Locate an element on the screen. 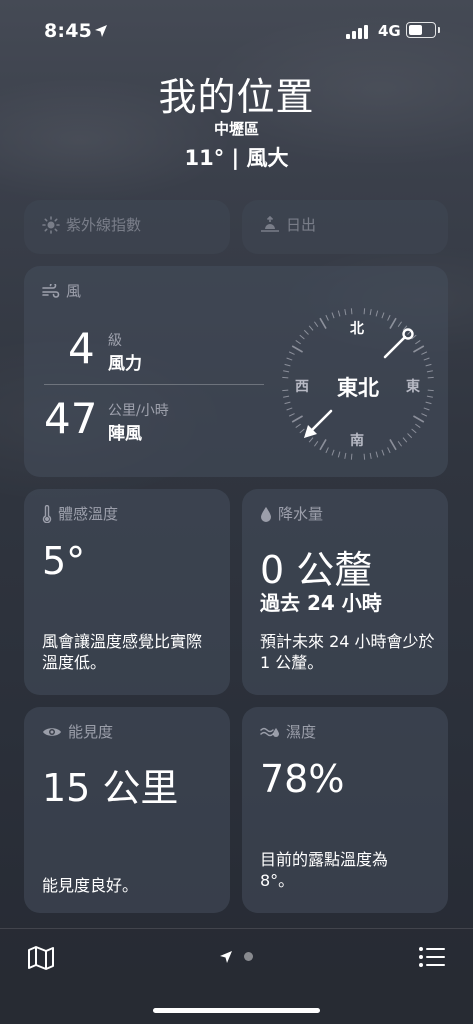 This screenshot has width=473, height=1024. visibility-value: 15 公里 is located at coordinates (110, 788).